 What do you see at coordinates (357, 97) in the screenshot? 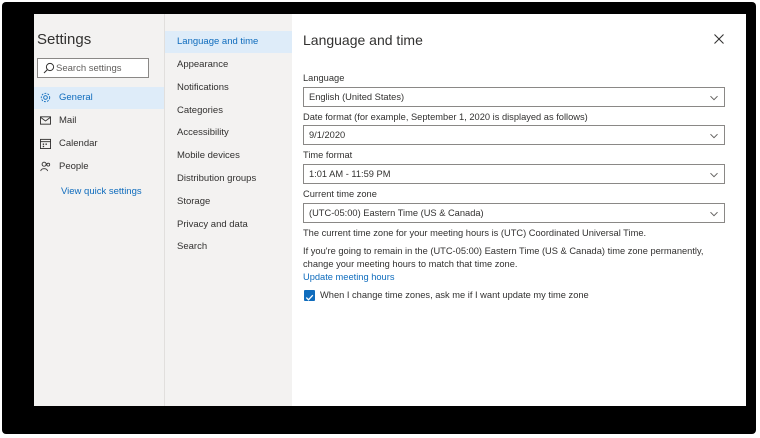
I see `language-value: English (United States)` at bounding box center [357, 97].